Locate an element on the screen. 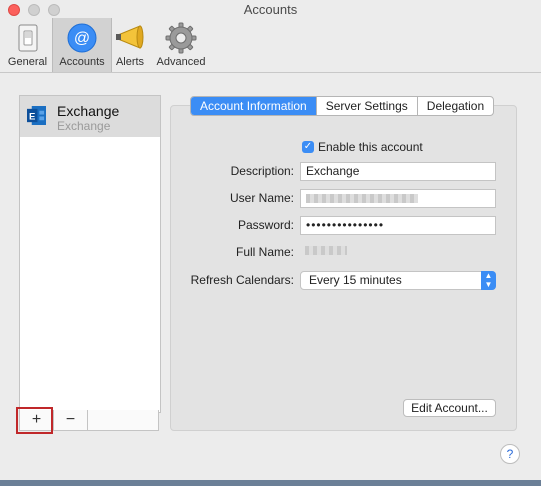  refresh-calendars-select: Every 15 minutes ▲ ▼ is located at coordinates (398, 280).